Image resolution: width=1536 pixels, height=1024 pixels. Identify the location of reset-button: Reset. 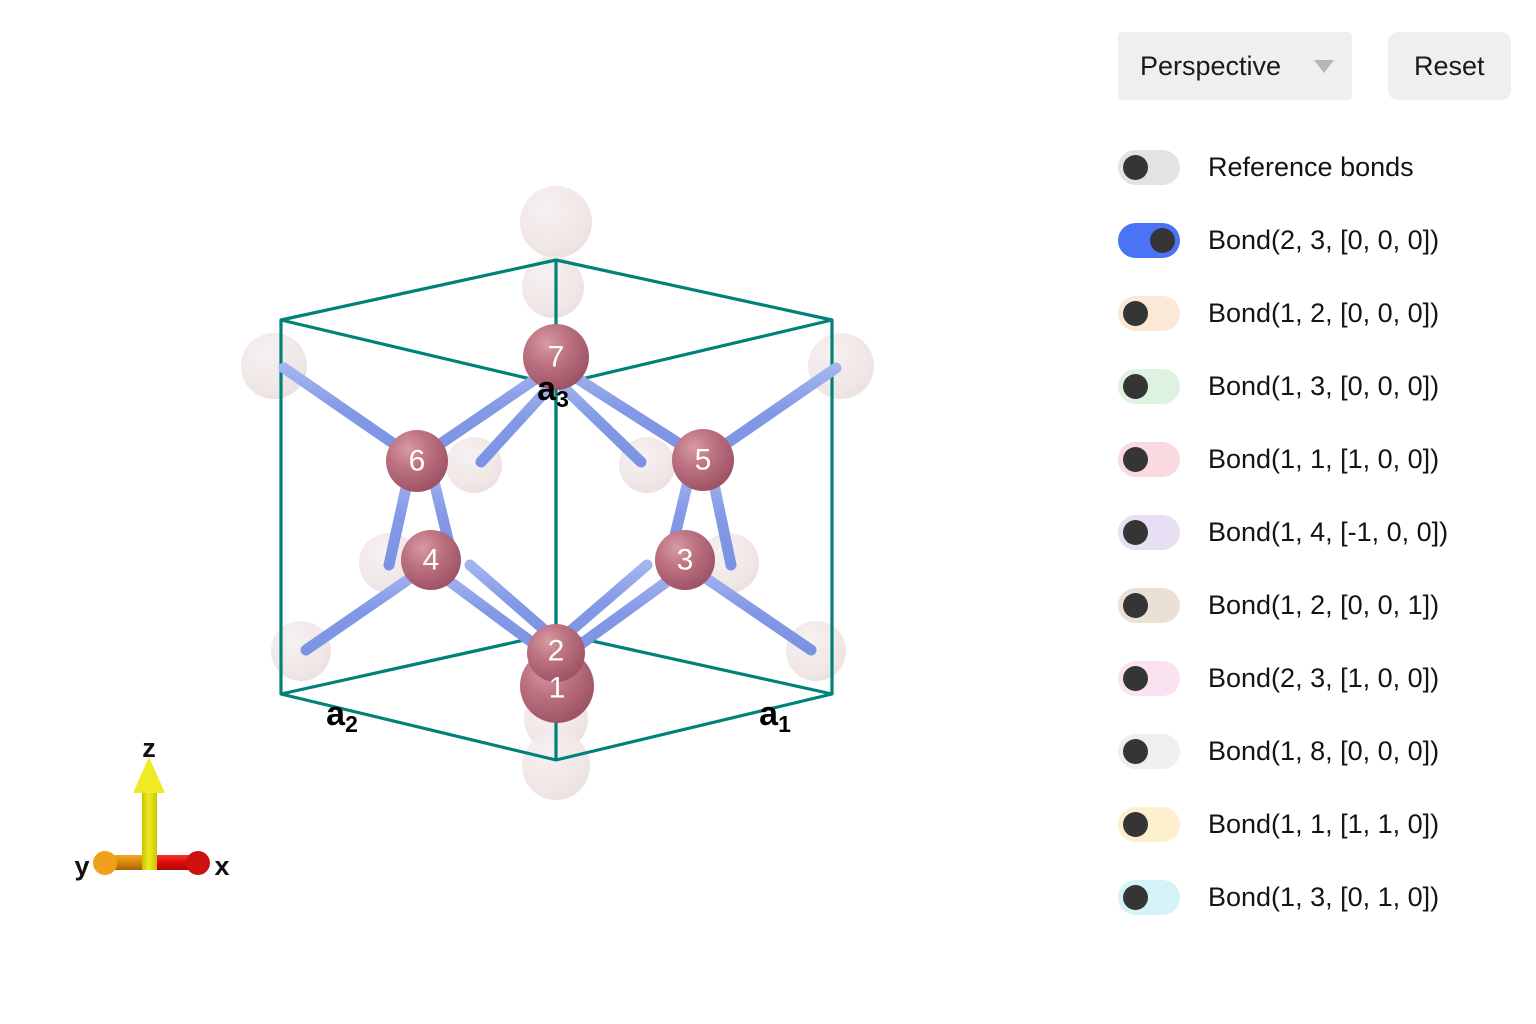
(1449, 66).